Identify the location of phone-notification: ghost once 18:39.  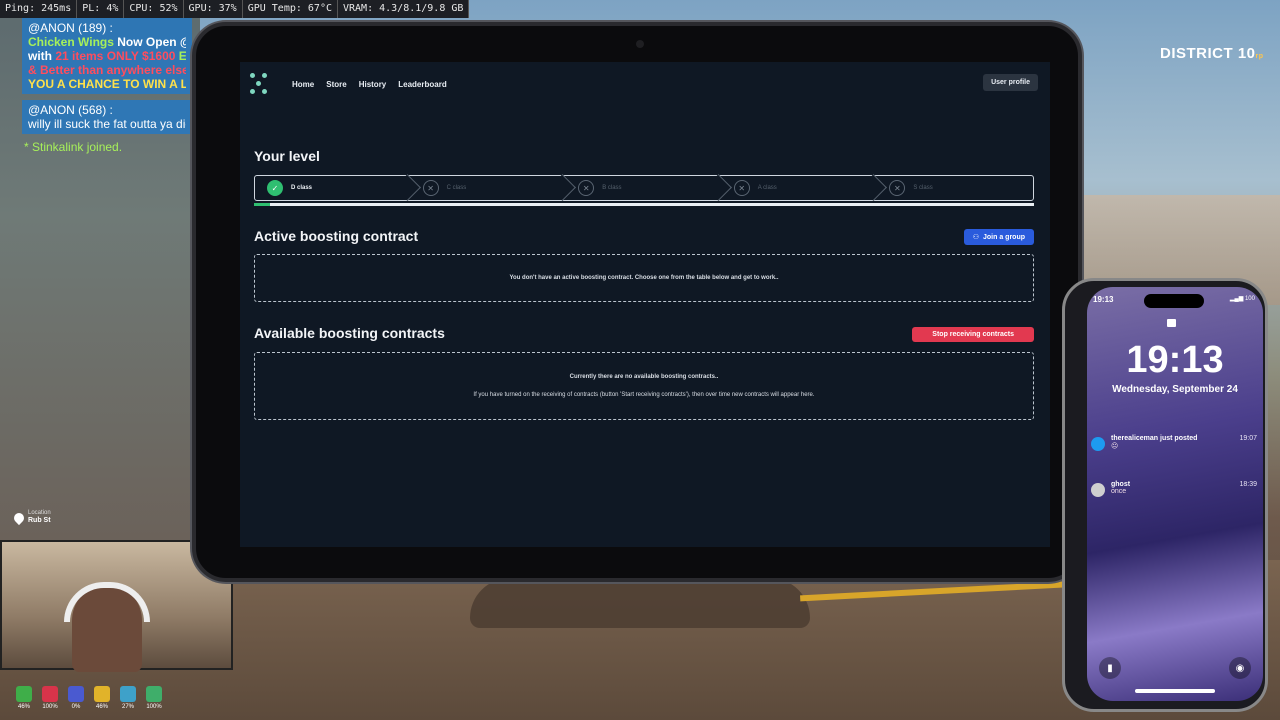
(1174, 494).